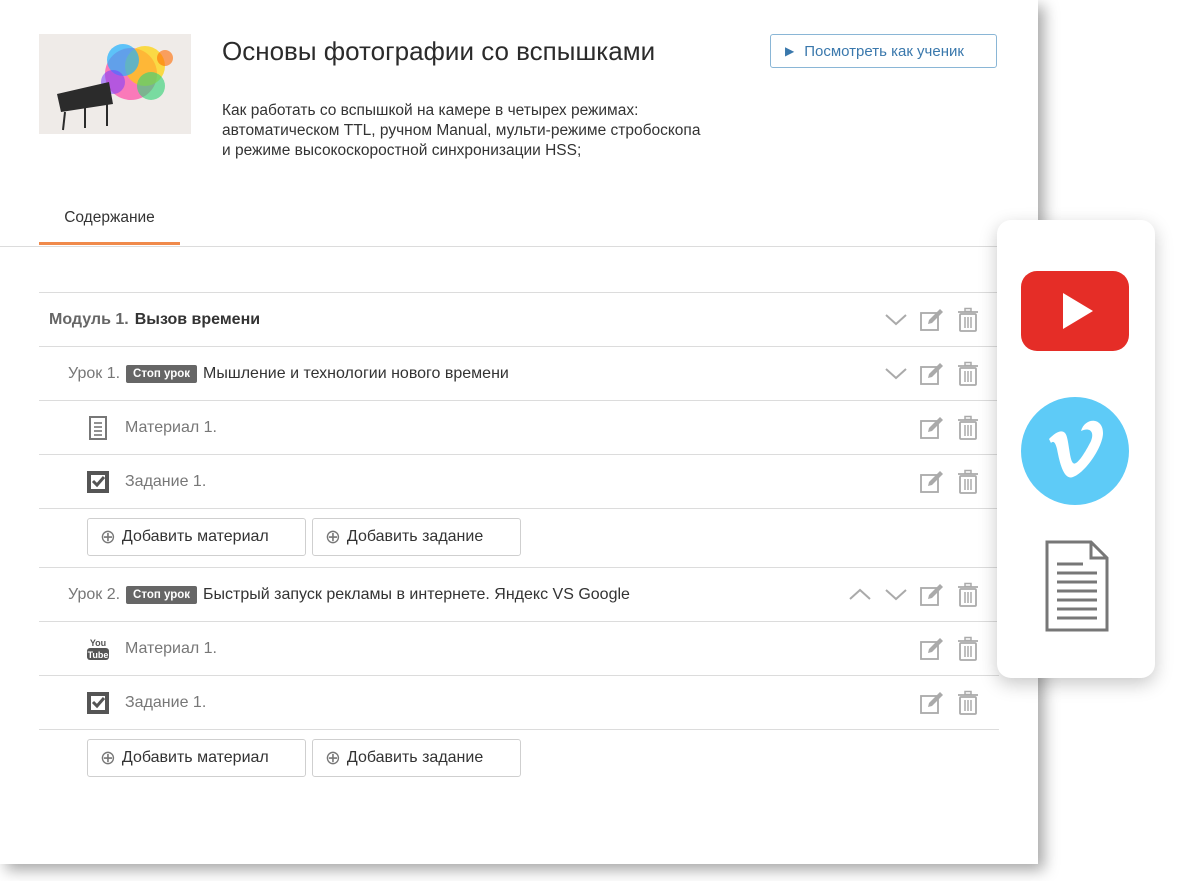 This screenshot has height=881, width=1190. I want to click on youtube-icon, so click(1075, 313).